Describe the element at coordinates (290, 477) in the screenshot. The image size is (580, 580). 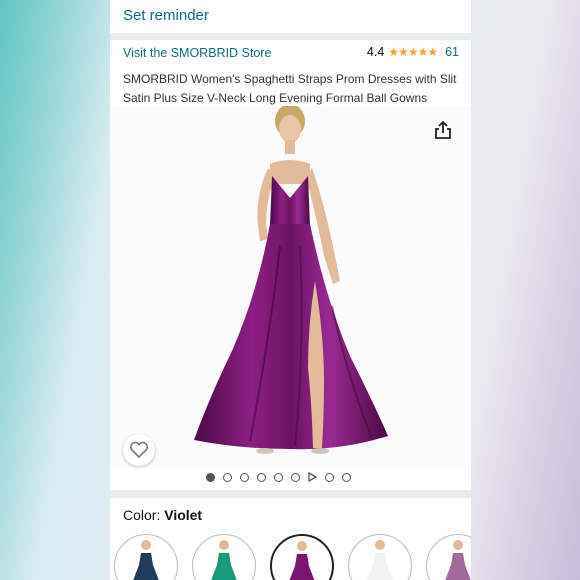
I see `gallery-pagination` at that location.